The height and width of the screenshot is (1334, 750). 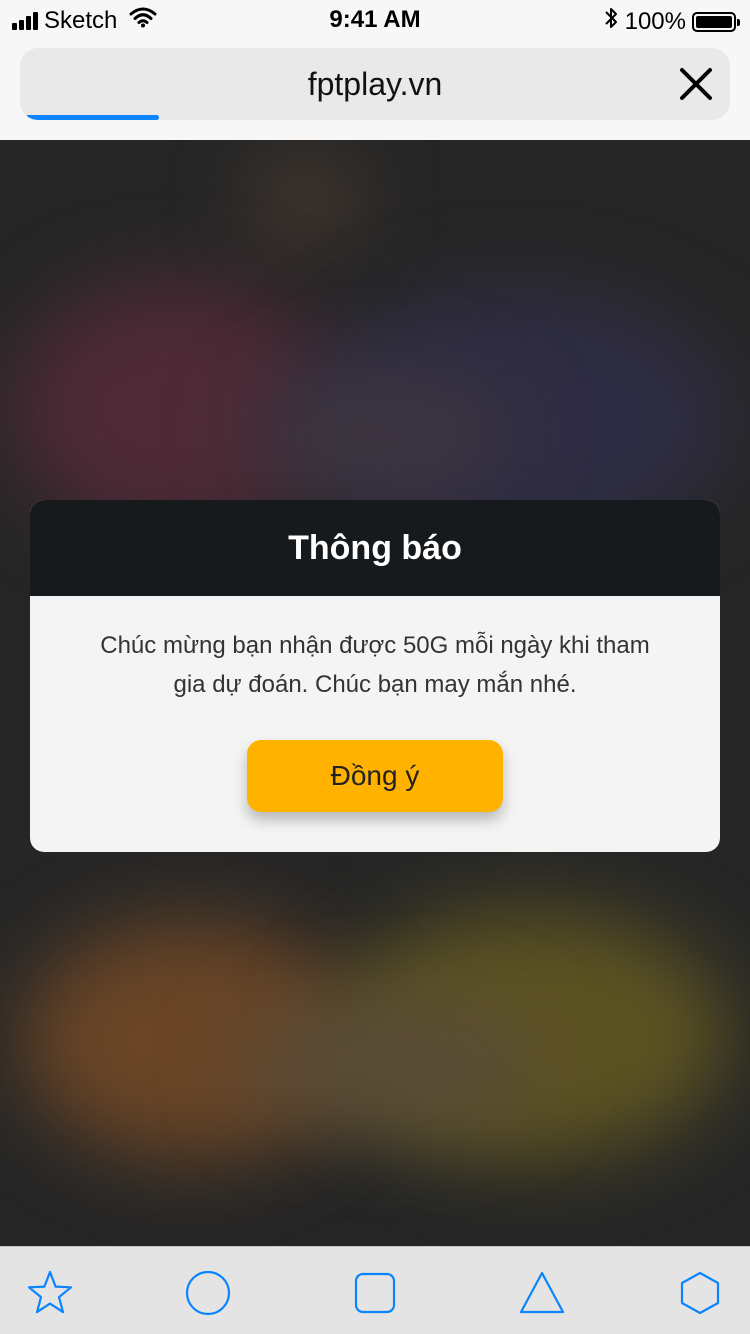 What do you see at coordinates (375, 20) in the screenshot?
I see `status-bar: Sketch 9:41 AM 100%` at bounding box center [375, 20].